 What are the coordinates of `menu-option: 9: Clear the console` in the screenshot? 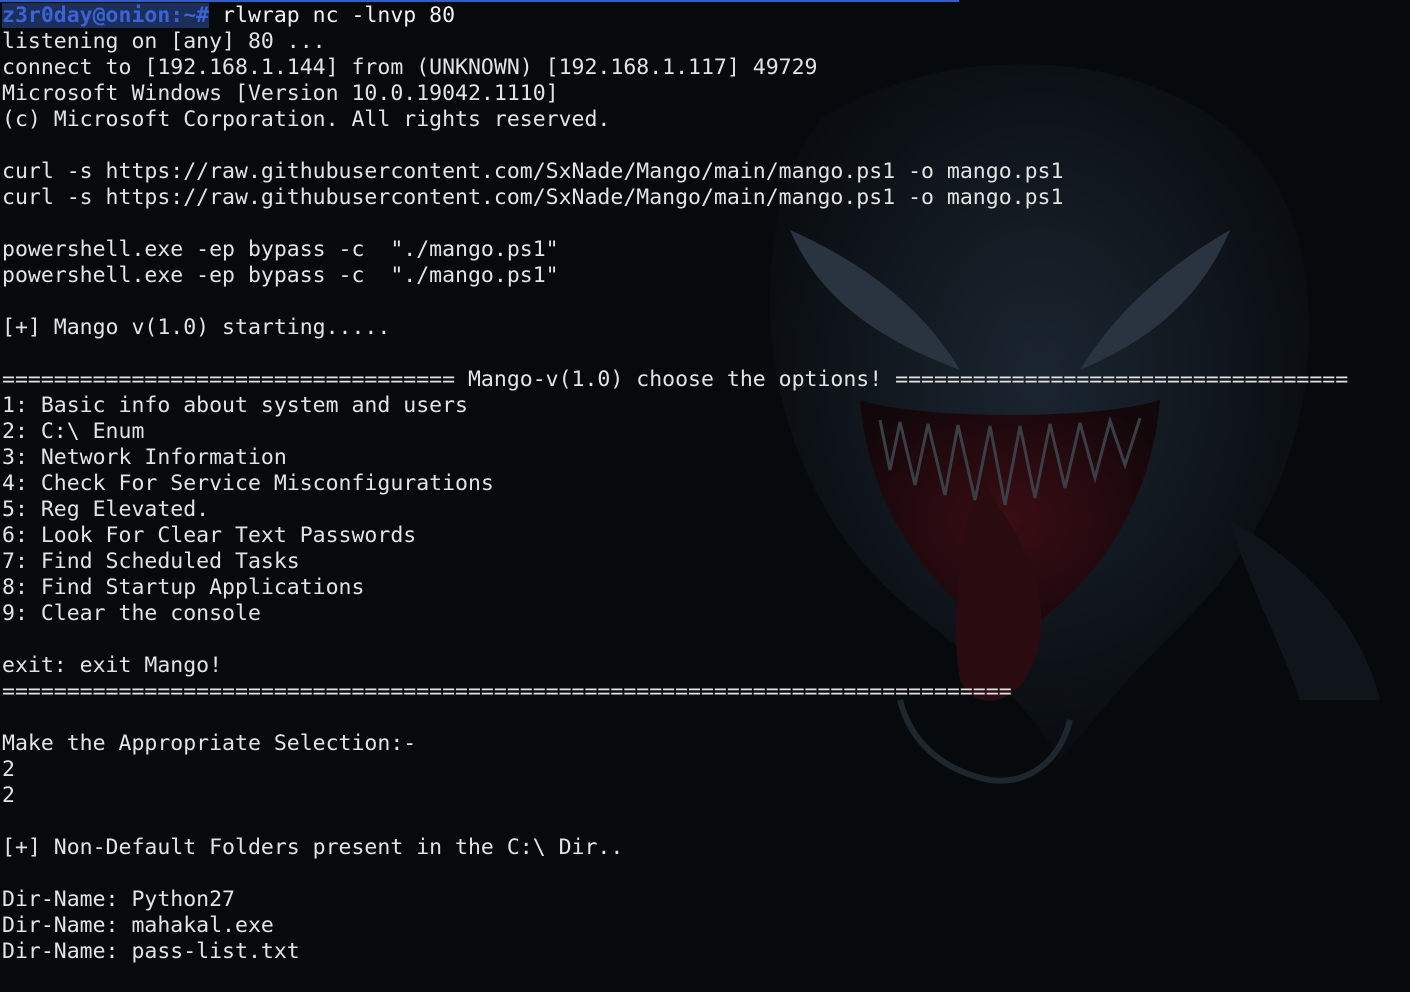 It's located at (131, 613).